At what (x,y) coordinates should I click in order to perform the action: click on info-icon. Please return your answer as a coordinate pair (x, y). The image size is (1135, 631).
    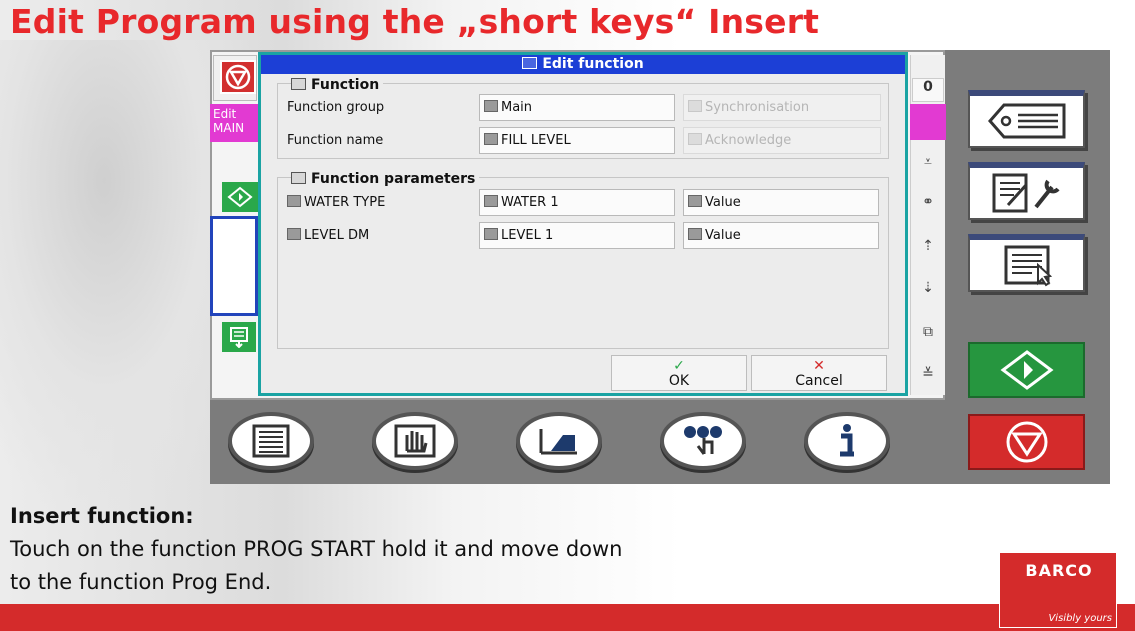
    Looking at the image, I should click on (847, 440).